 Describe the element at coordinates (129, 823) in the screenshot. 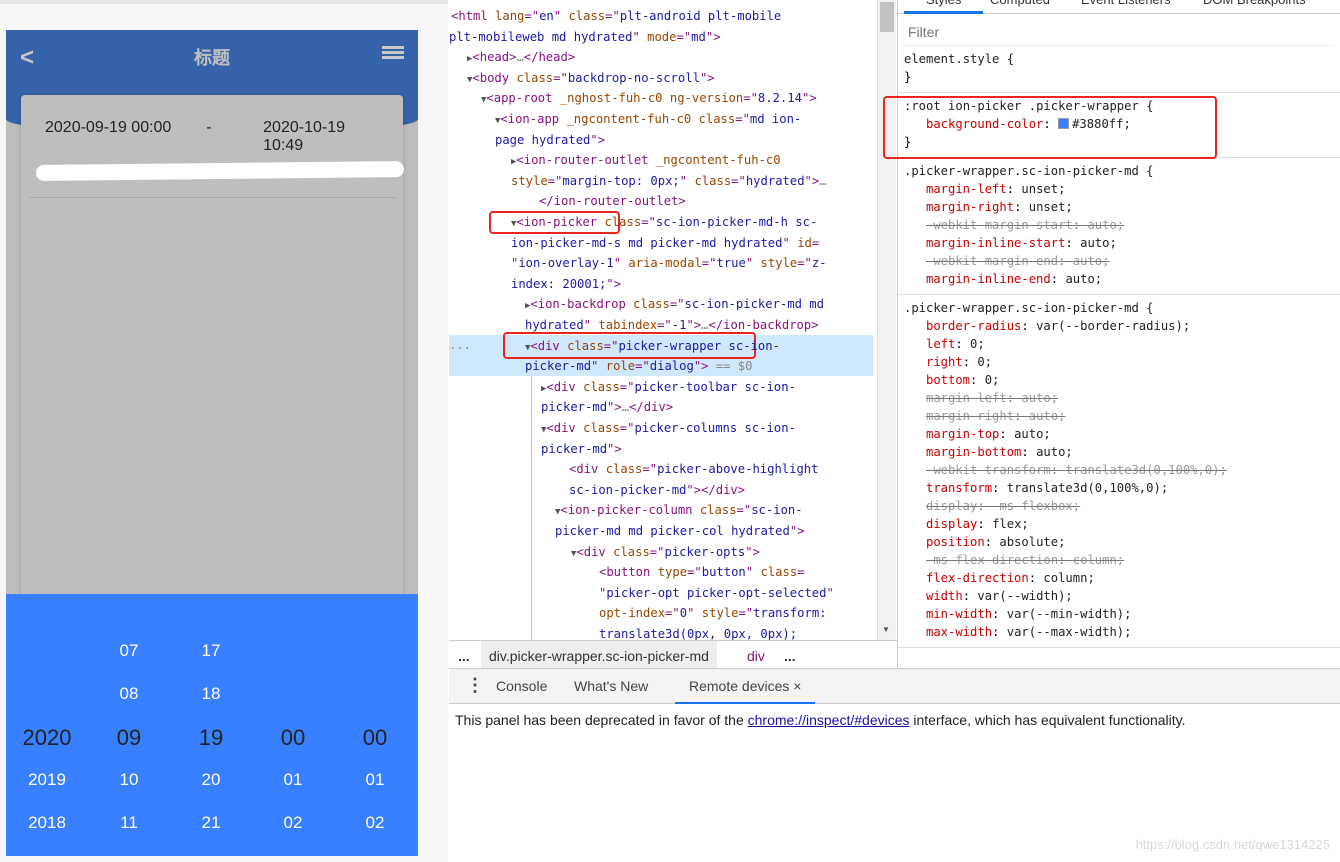

I see `picker-option: 11` at that location.